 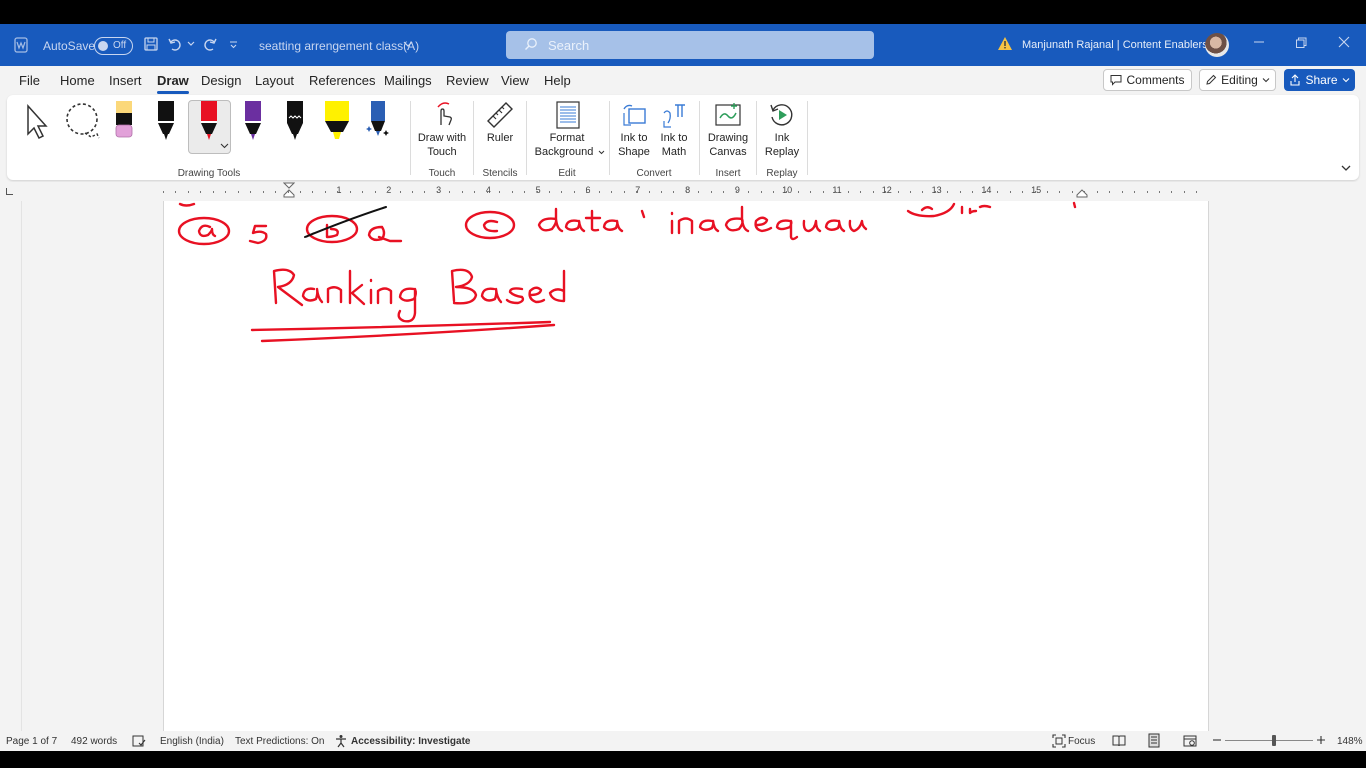 What do you see at coordinates (279, 741) in the screenshot?
I see `text-predictions: Text Predictions: On` at bounding box center [279, 741].